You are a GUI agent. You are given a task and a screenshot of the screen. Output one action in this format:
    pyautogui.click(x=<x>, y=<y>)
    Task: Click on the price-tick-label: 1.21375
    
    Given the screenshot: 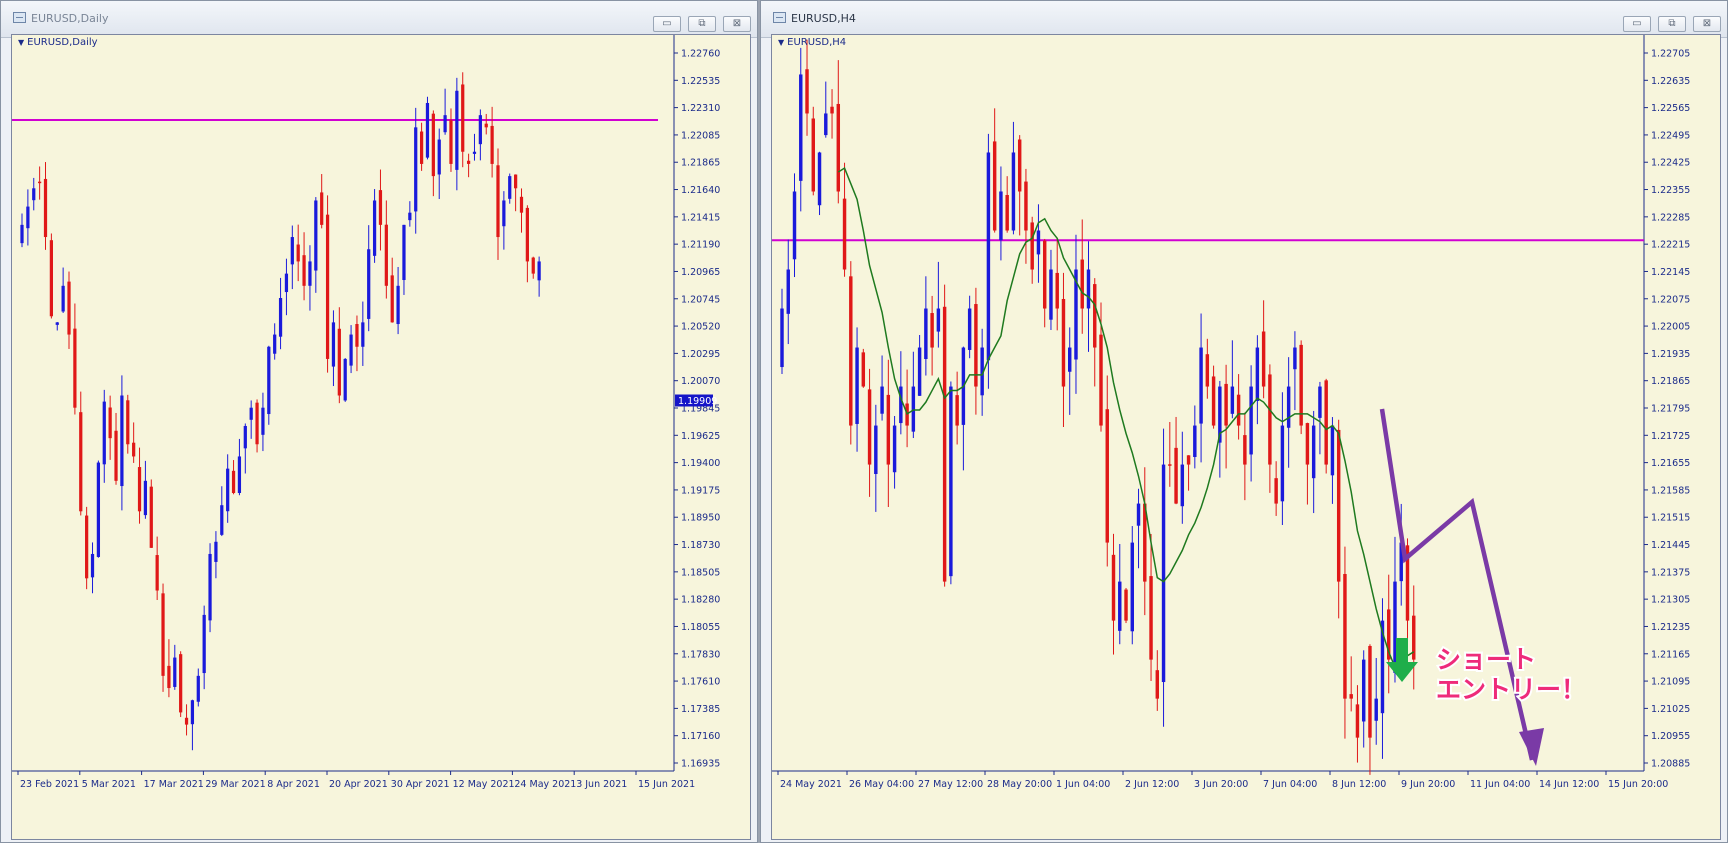 What is the action you would take?
    pyautogui.click(x=1670, y=572)
    